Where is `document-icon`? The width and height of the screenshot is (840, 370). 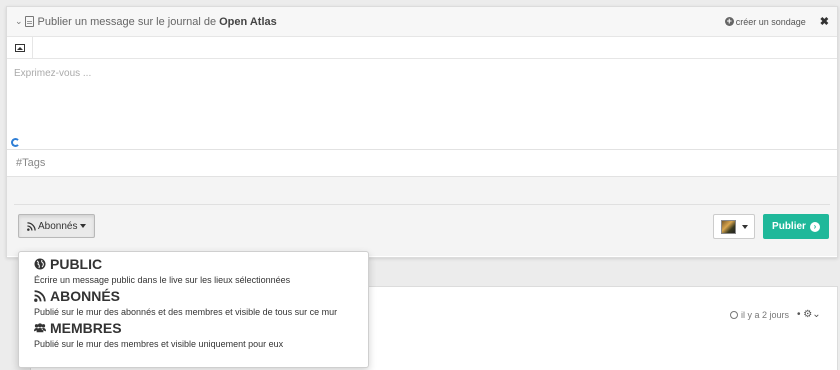
document-icon is located at coordinates (29, 21).